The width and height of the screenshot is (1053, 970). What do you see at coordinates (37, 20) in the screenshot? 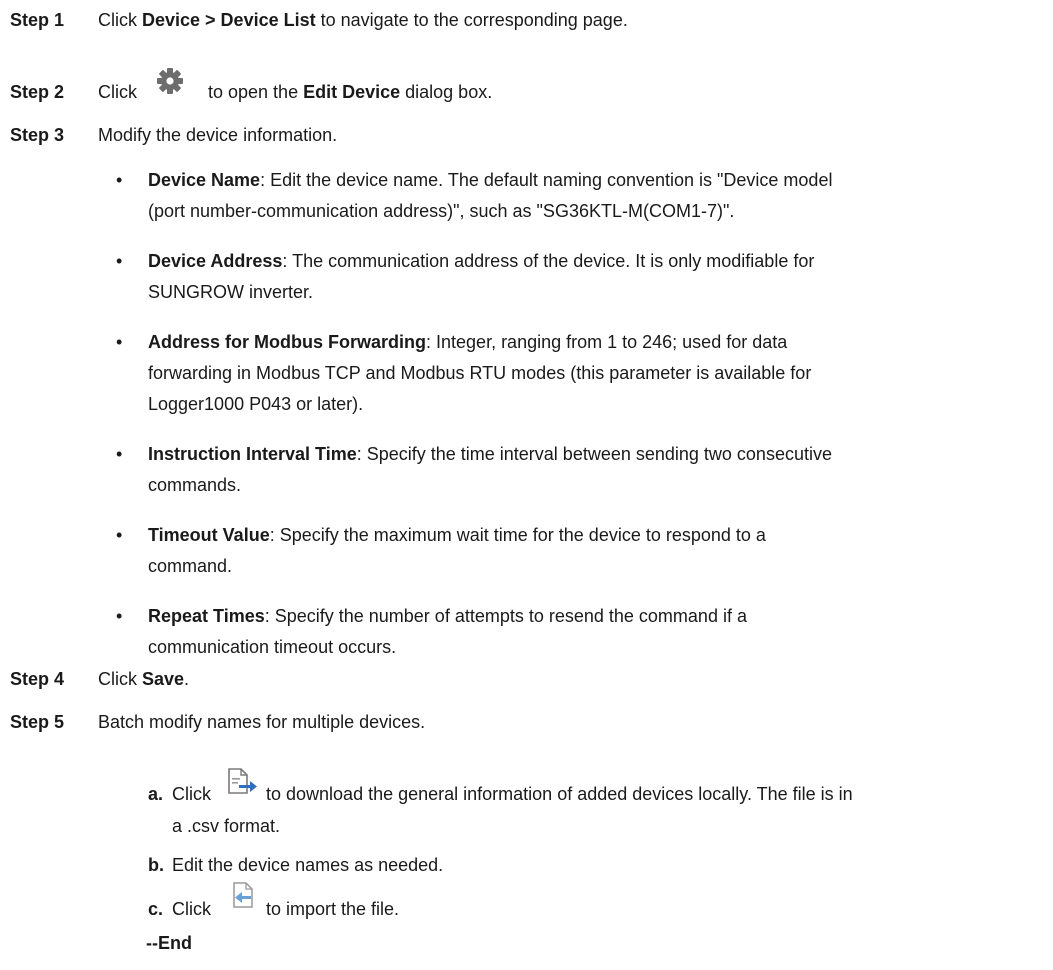
I see `step-label: Step 1` at bounding box center [37, 20].